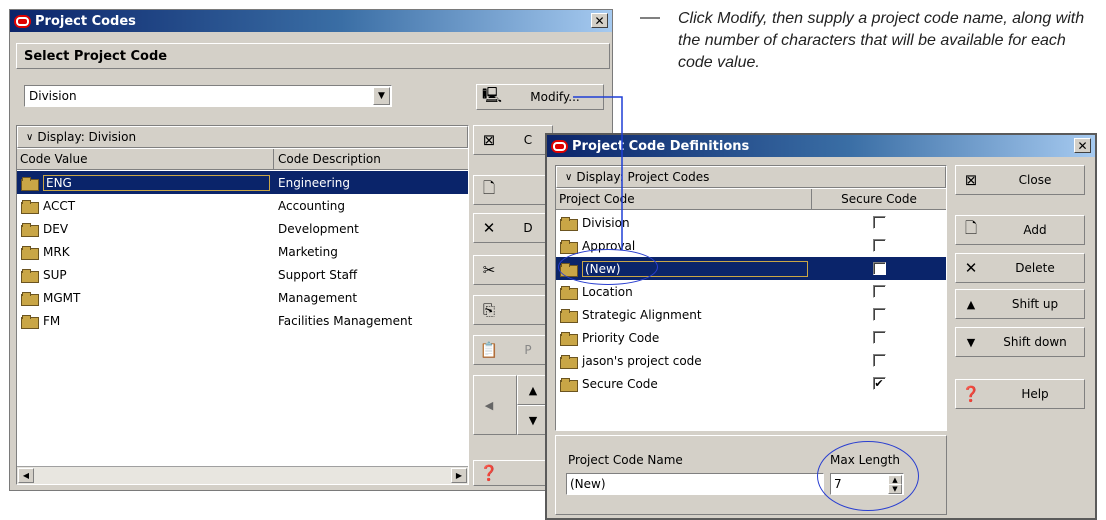 The height and width of the screenshot is (520, 1106). What do you see at coordinates (495, 405) in the screenshot?
I see `move-left-button: ◀` at bounding box center [495, 405].